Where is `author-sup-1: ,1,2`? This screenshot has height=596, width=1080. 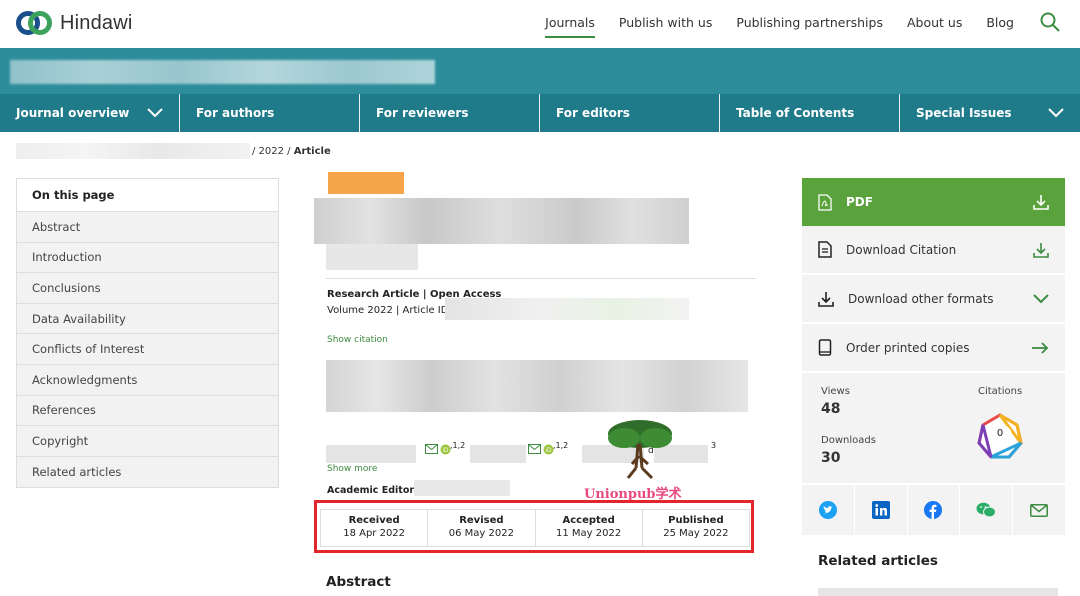 author-sup-1: ,1,2 is located at coordinates (458, 445).